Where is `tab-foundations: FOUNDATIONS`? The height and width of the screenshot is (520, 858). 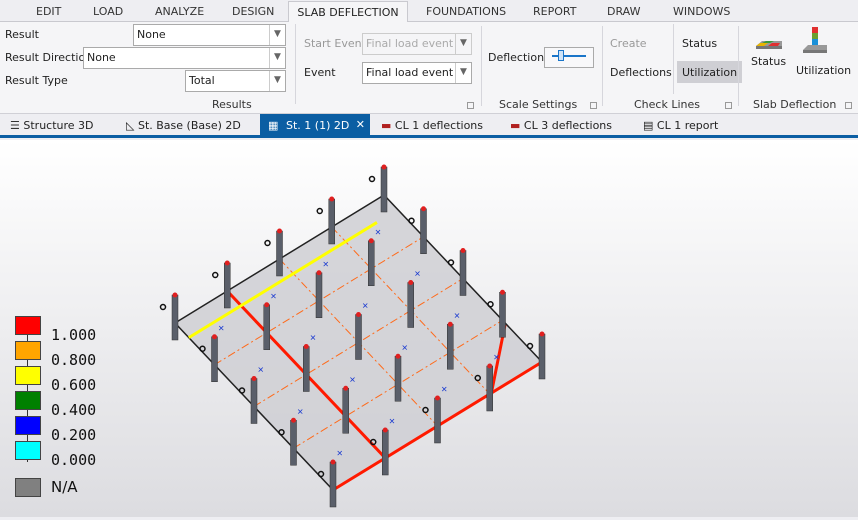
tab-foundations: FOUNDATIONS is located at coordinates (466, 11).